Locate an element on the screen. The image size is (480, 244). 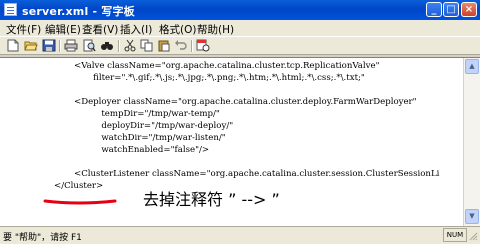
vertical-scrollbar: ▲ ▼ is located at coordinates (471, 142).